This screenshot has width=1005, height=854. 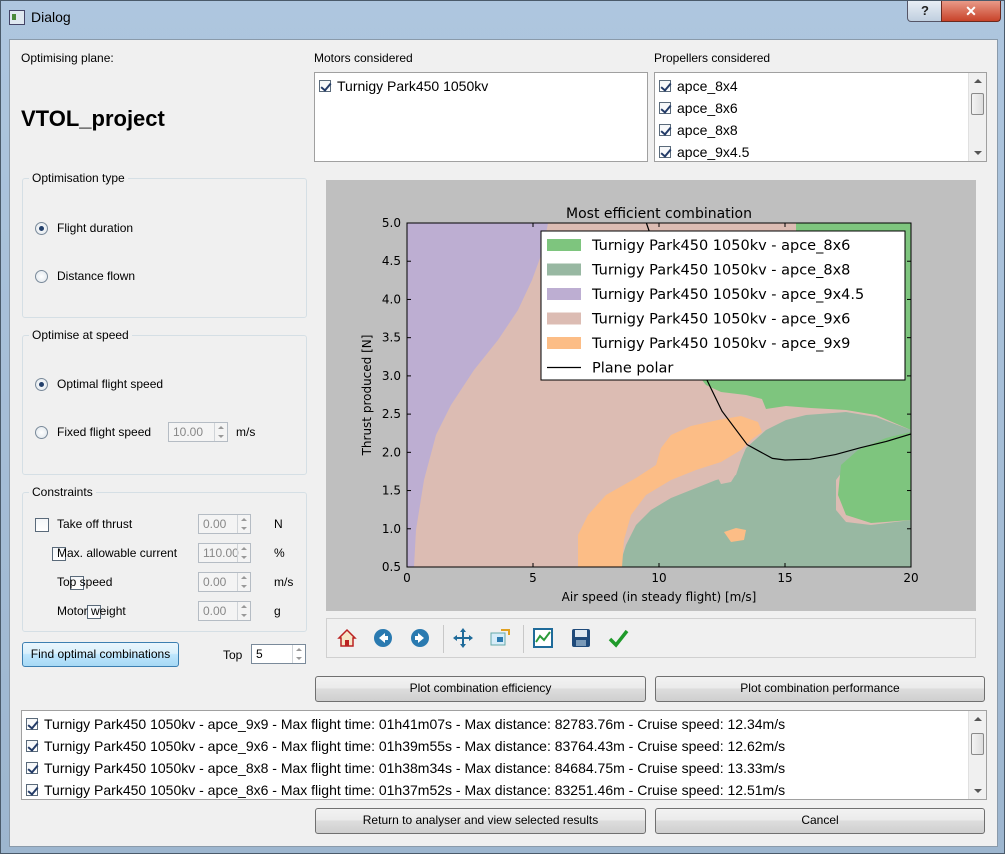 I want to click on subplots-icon, so click(x=543, y=638).